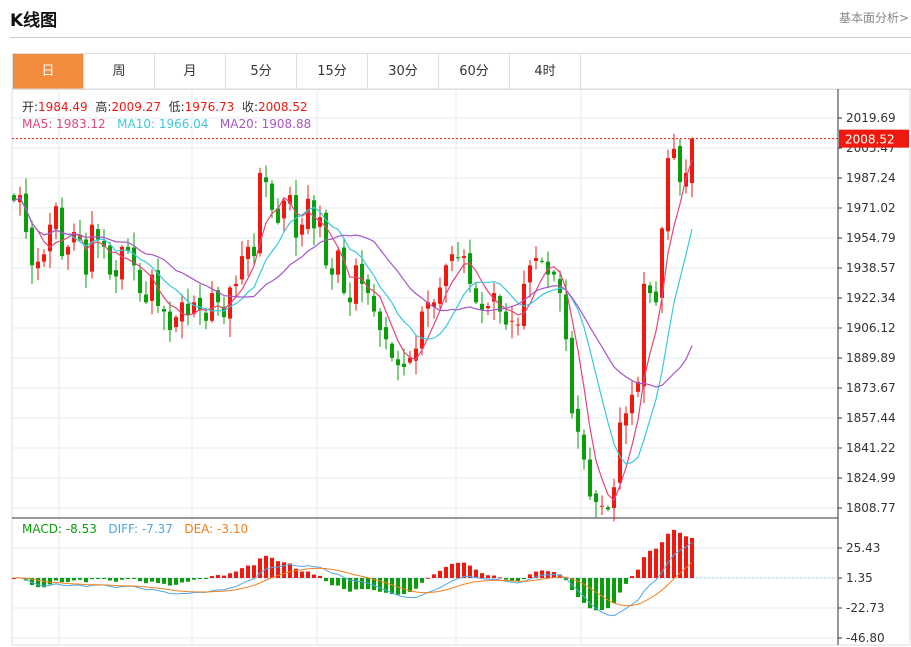 This screenshot has width=911, height=647. Describe the element at coordinates (163, 124) in the screenshot. I see `ma10-value: MA10: 1966.04` at that location.